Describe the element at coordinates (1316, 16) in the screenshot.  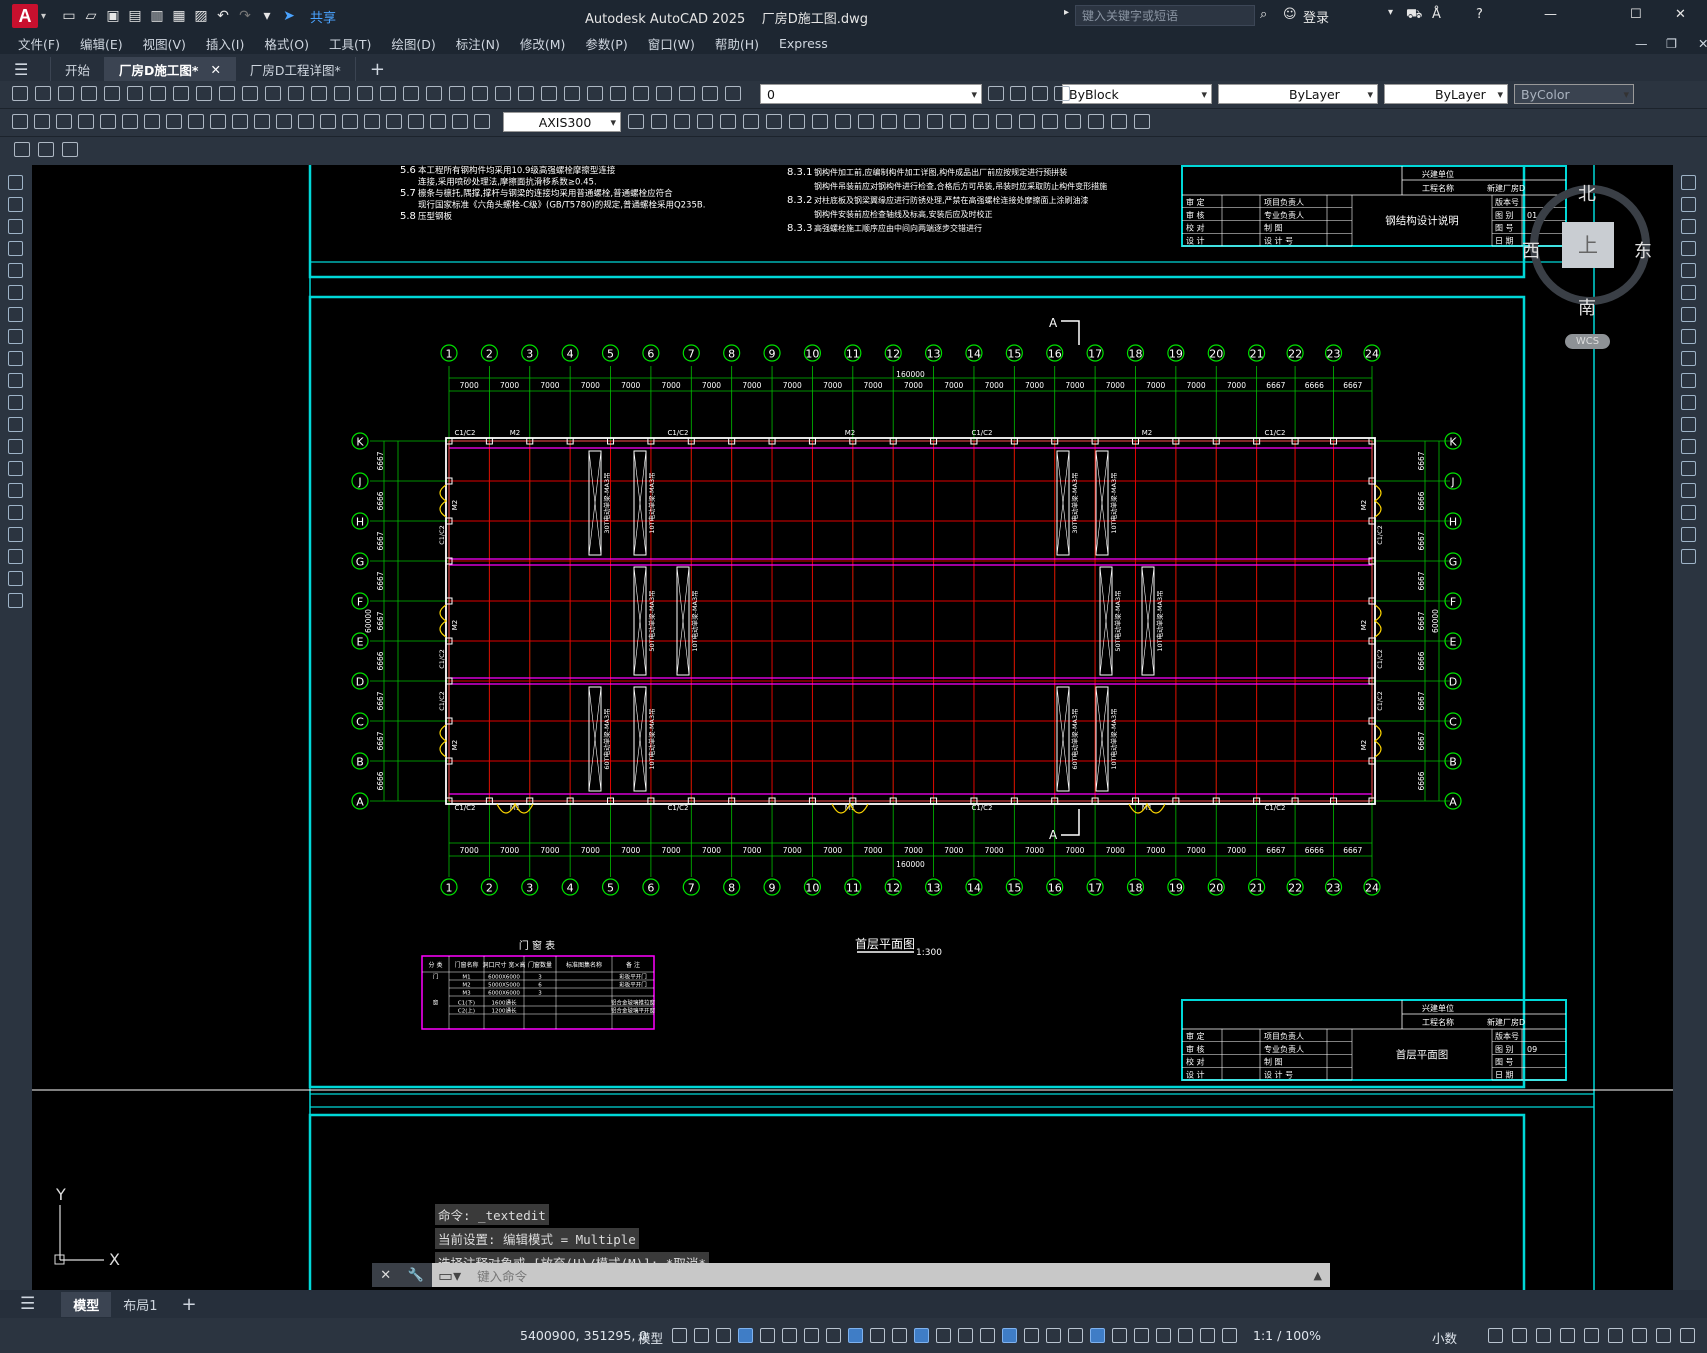
I see `login-button: 登录` at that location.